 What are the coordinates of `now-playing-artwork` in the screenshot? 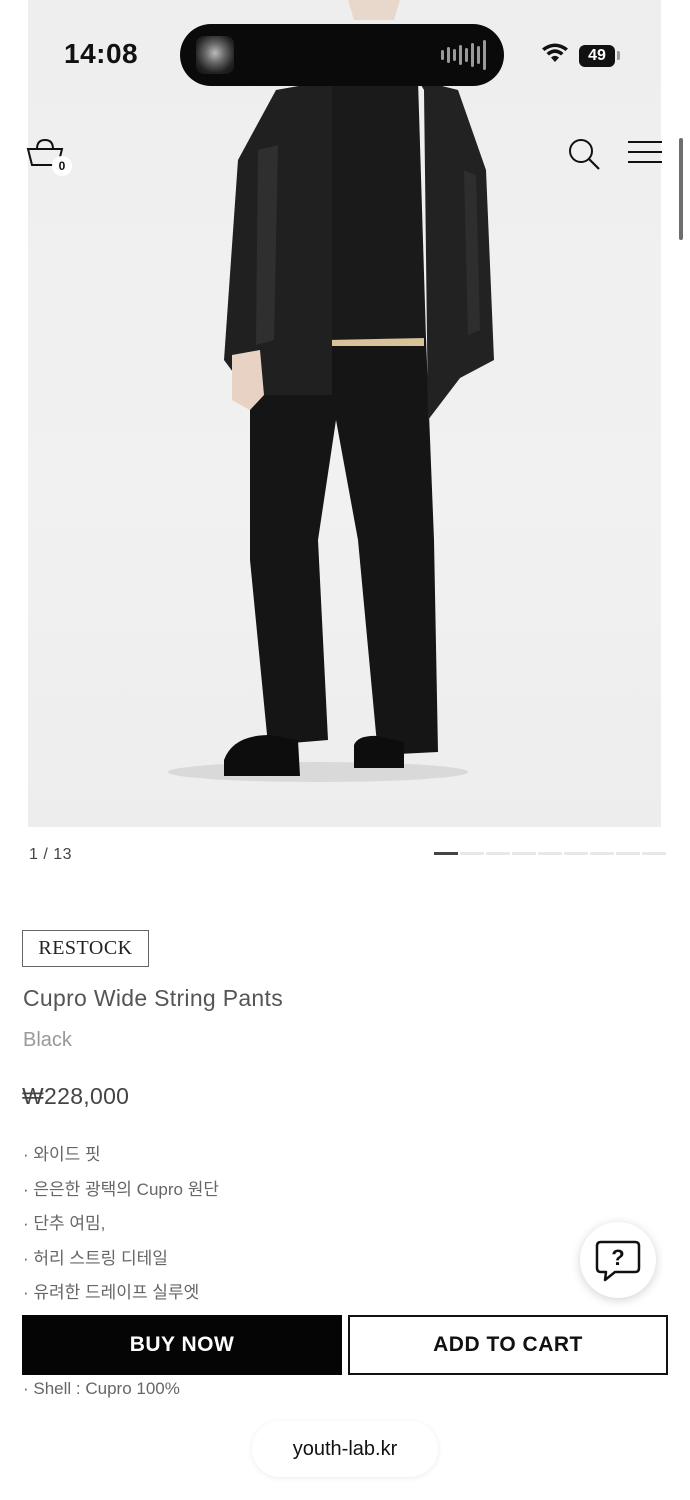 It's located at (215, 55).